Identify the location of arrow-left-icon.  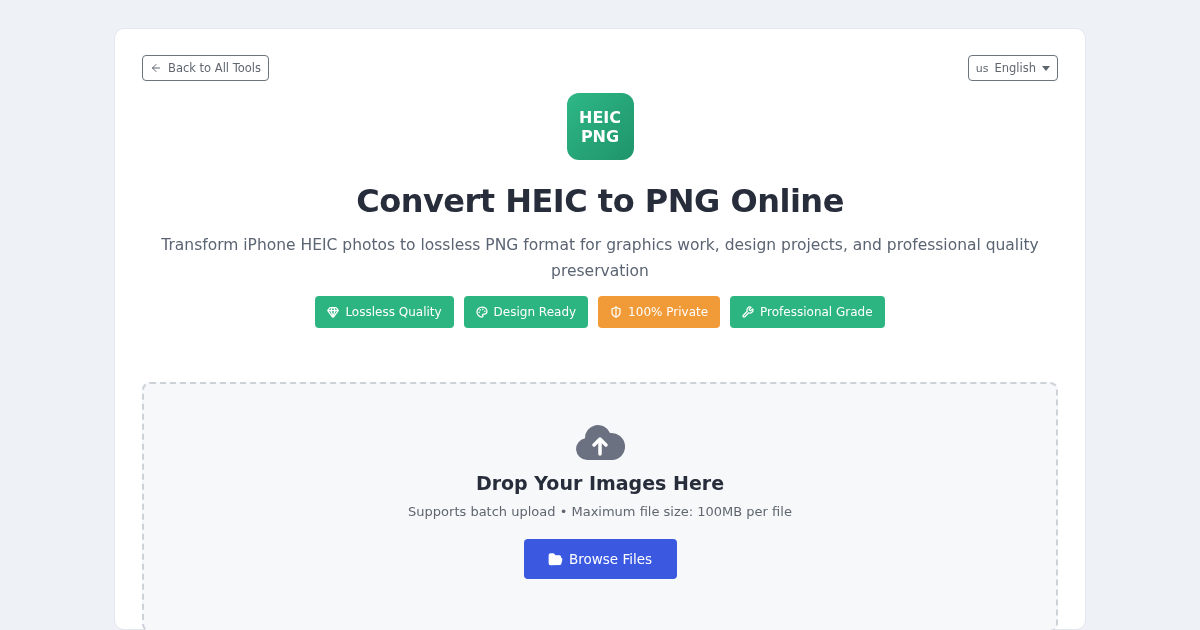
(156, 68).